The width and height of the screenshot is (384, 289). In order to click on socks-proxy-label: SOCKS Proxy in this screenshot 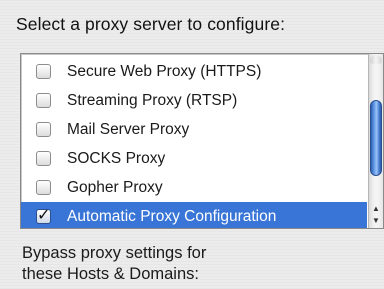, I will do `click(116, 158)`.